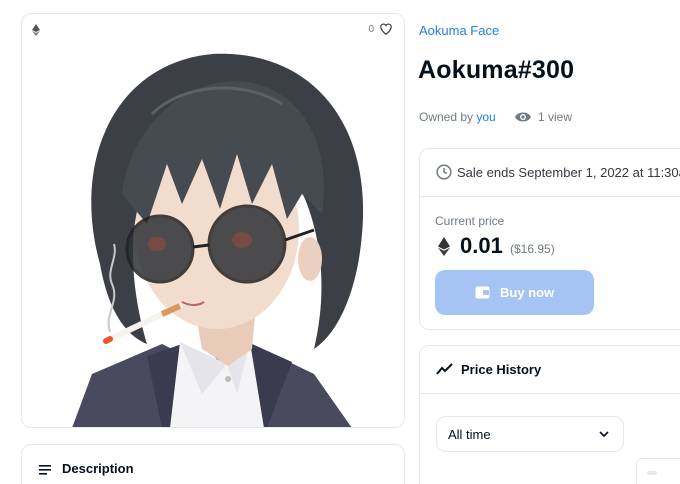 This screenshot has width=680, height=484. Describe the element at coordinates (527, 292) in the screenshot. I see `buy-now-label: Buy now` at that location.